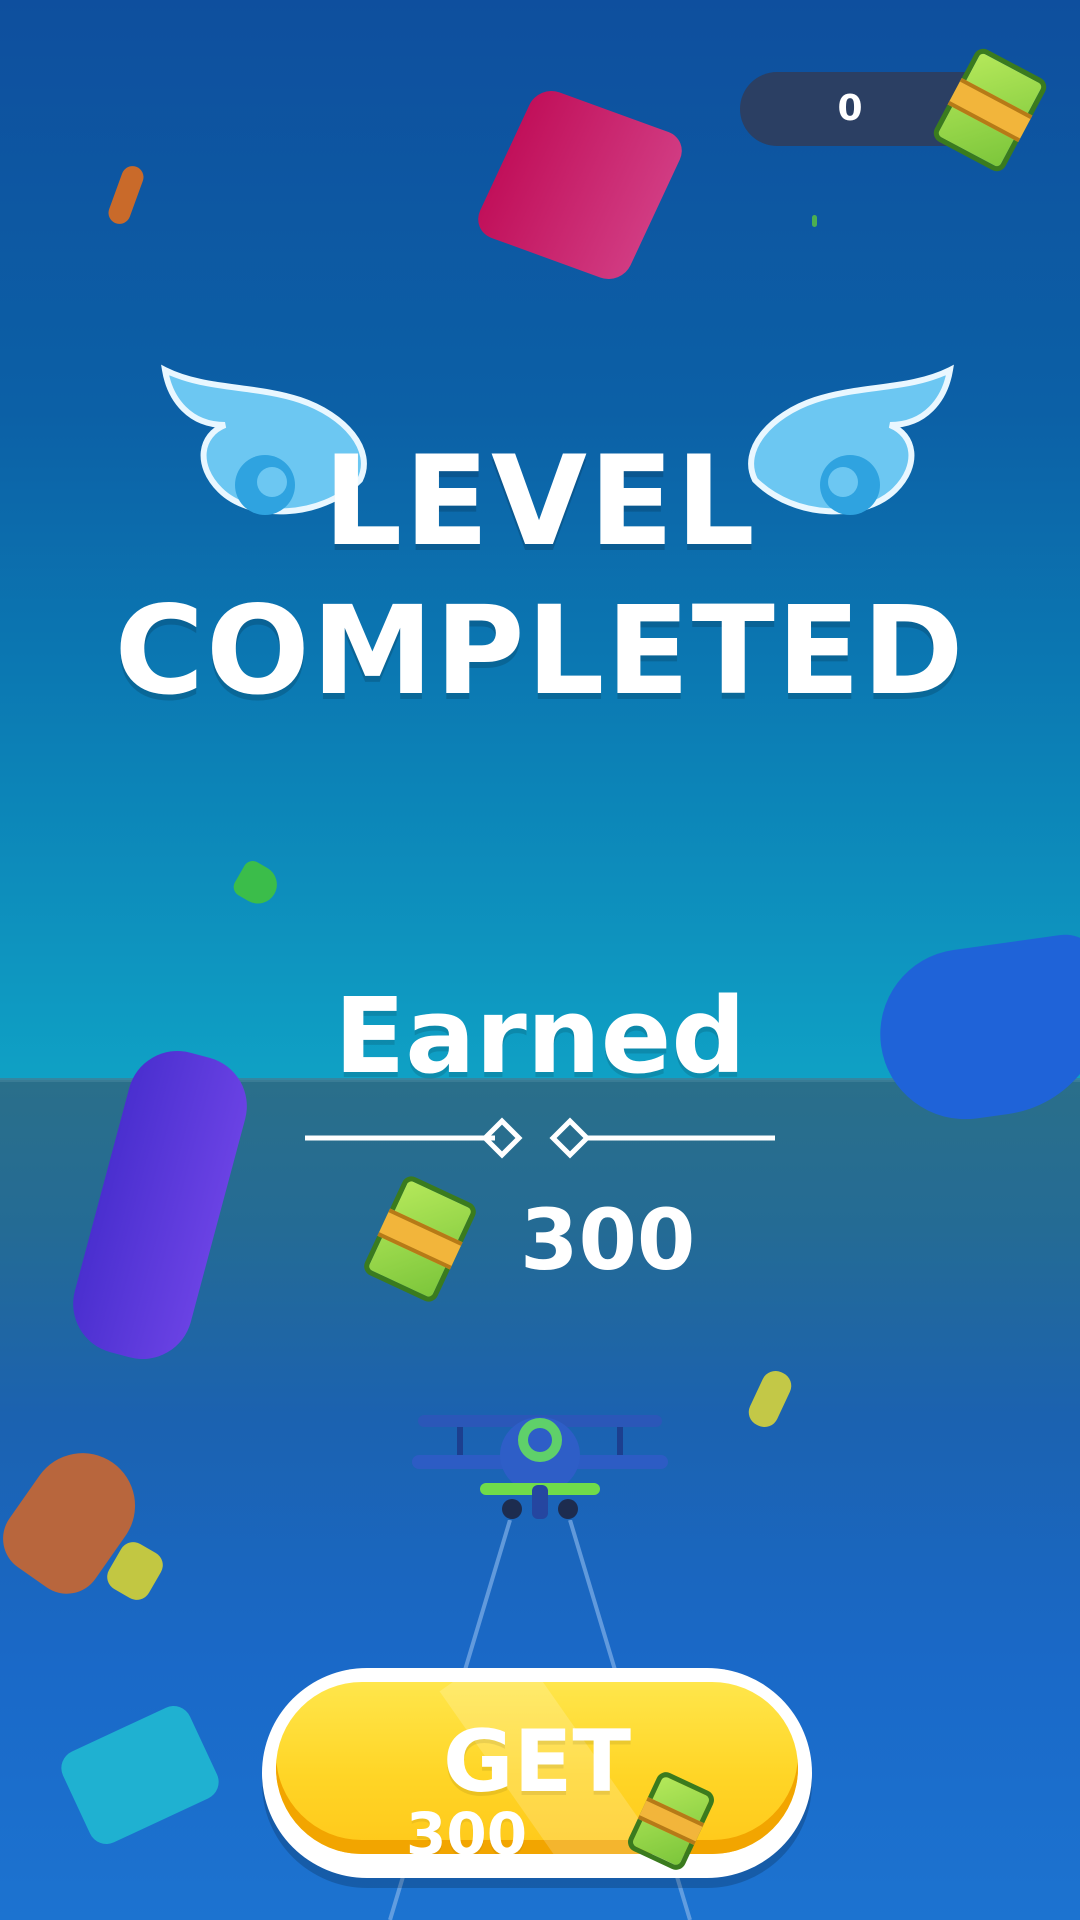  I want to click on currency-value: 0, so click(850, 108).